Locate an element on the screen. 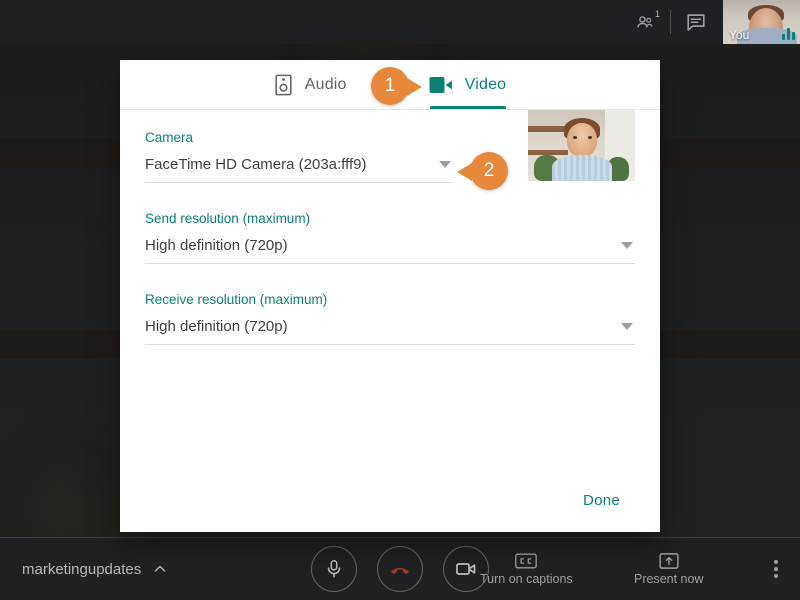  present-now-button: Present now is located at coordinates (669, 569).